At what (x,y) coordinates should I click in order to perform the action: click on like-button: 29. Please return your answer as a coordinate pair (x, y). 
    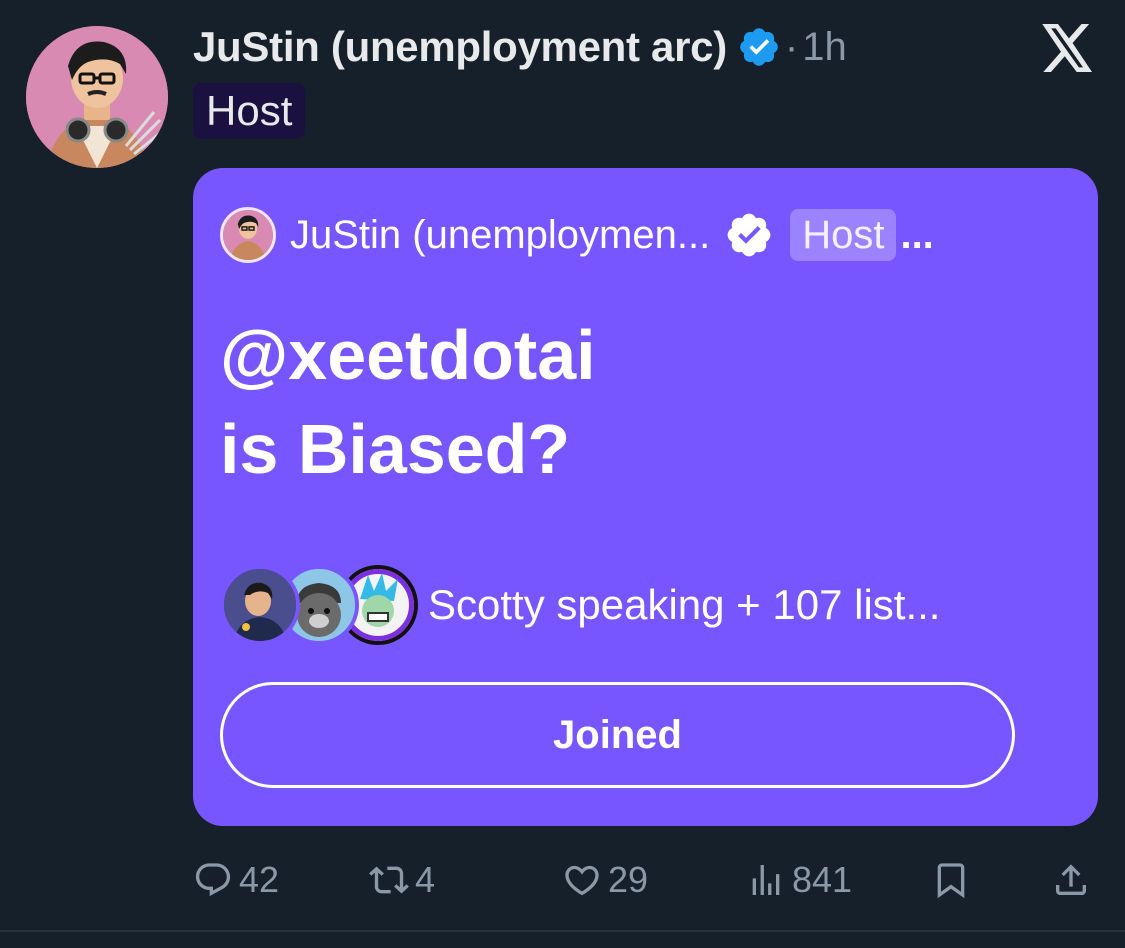
    Looking at the image, I should click on (605, 880).